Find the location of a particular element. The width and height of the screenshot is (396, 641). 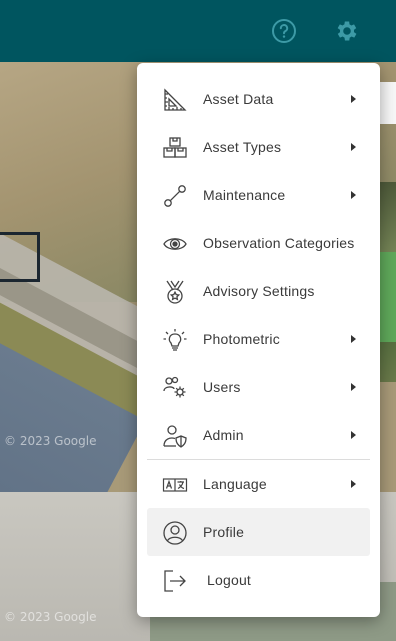

gear-icon is located at coordinates (347, 31).